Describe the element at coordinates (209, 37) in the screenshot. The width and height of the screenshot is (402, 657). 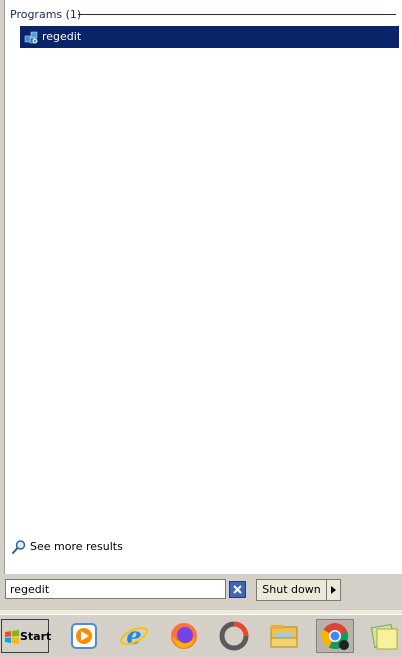
I see `result-item-regedit: regedit` at that location.